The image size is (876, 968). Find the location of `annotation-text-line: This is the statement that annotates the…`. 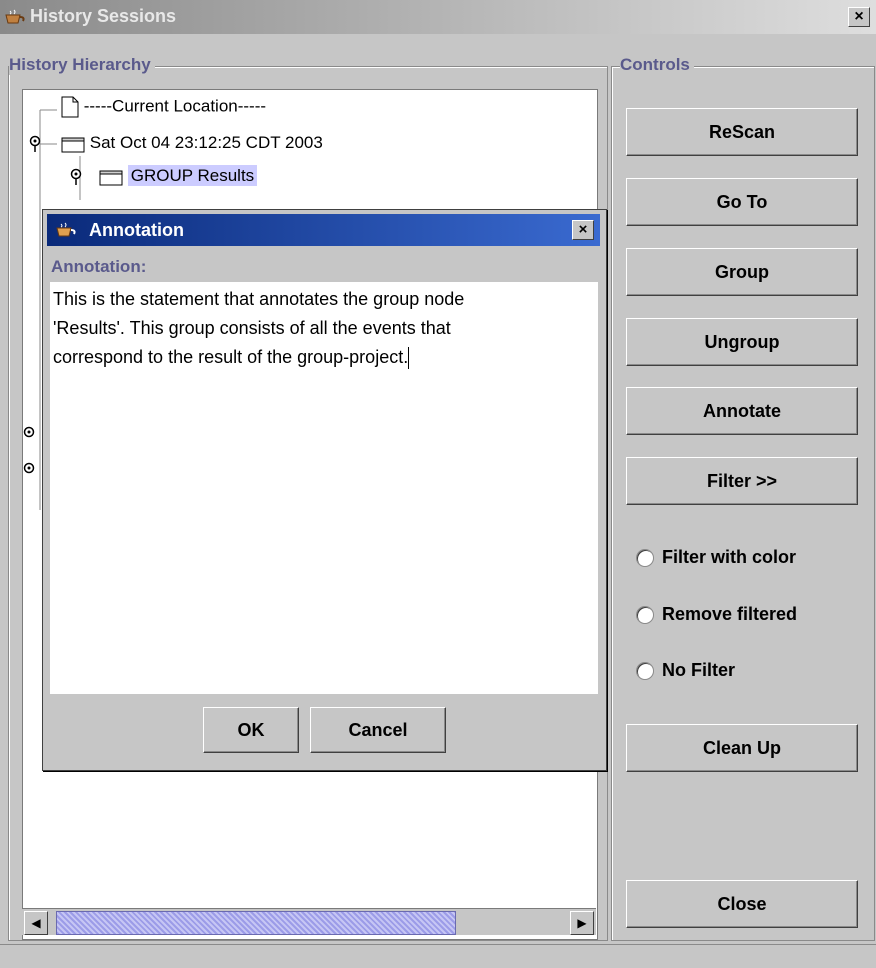

annotation-text-line: This is the statement that annotates the… is located at coordinates (259, 299).